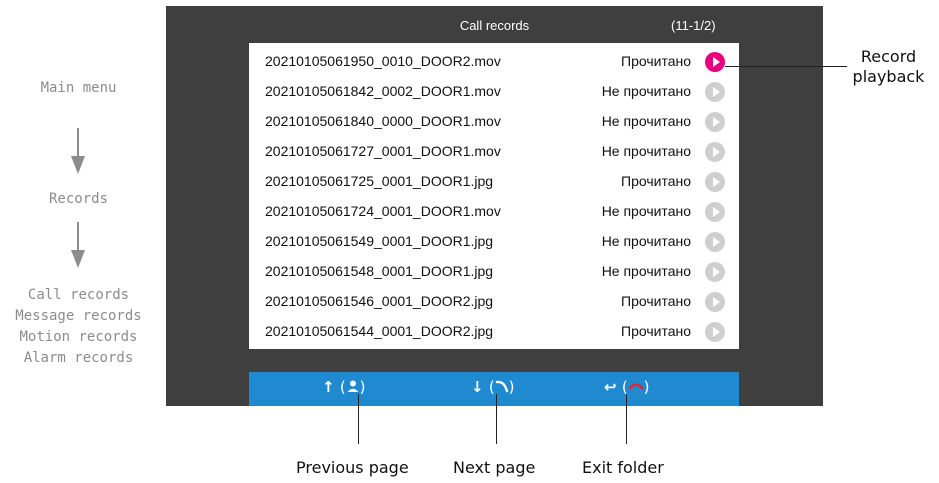 The width and height of the screenshot is (939, 483). Describe the element at coordinates (328, 387) in the screenshot. I see `arrow-up-icon: ↑` at that location.